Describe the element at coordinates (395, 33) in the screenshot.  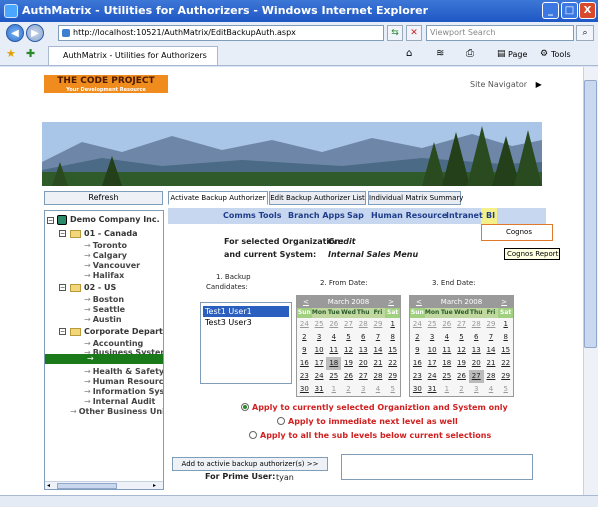
I see `go-icon: ⇆` at that location.